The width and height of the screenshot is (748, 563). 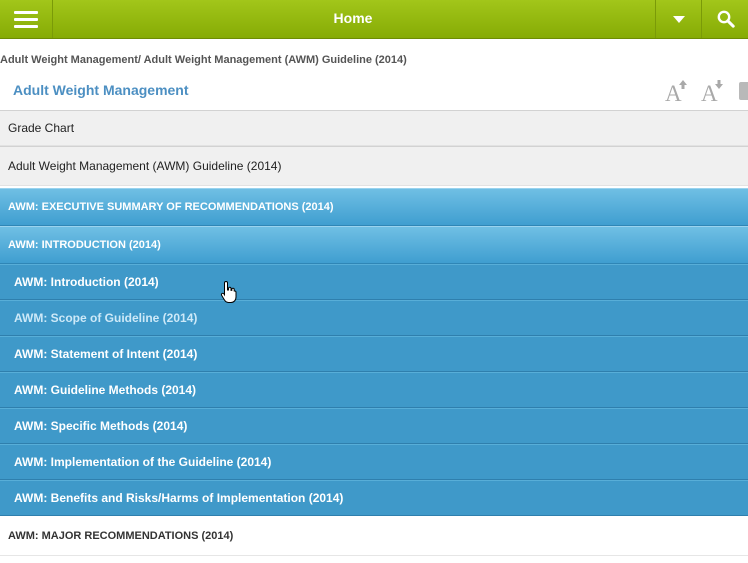 I want to click on sub-item-scope: AWM: Scope of Guideline (2014), so click(x=374, y=318).